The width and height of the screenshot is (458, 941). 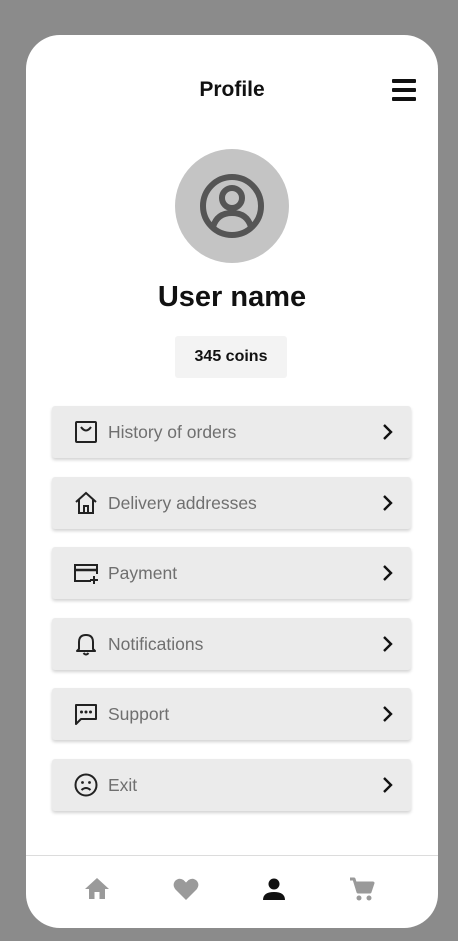 What do you see at coordinates (231, 714) in the screenshot?
I see `menu-item-support: Support` at bounding box center [231, 714].